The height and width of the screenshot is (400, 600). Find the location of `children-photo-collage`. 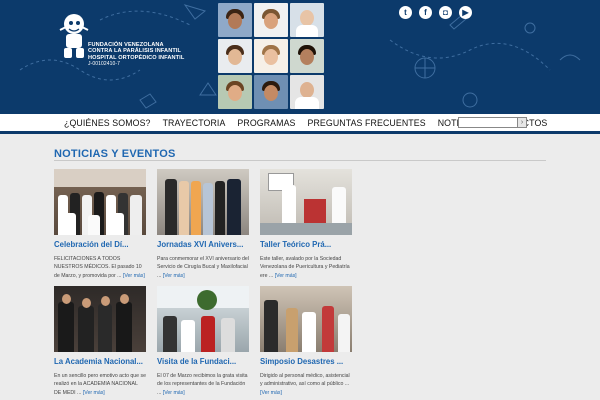

children-photo-collage is located at coordinates (290, 57).